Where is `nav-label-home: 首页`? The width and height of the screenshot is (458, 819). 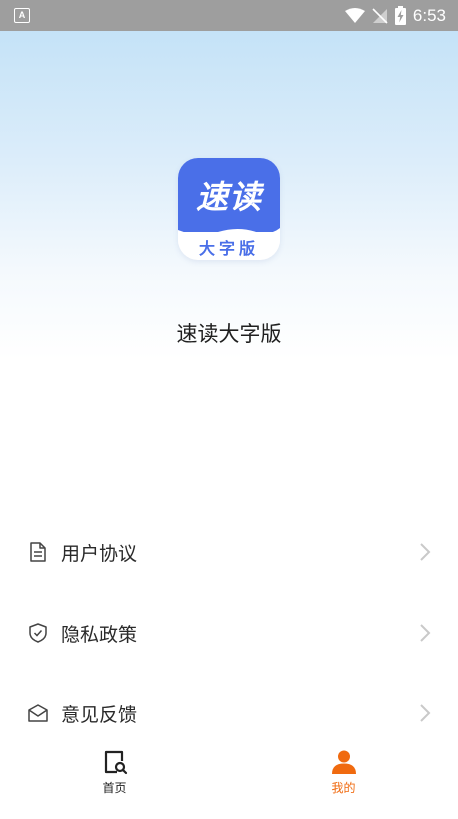 nav-label-home: 首页 is located at coordinates (114, 788).